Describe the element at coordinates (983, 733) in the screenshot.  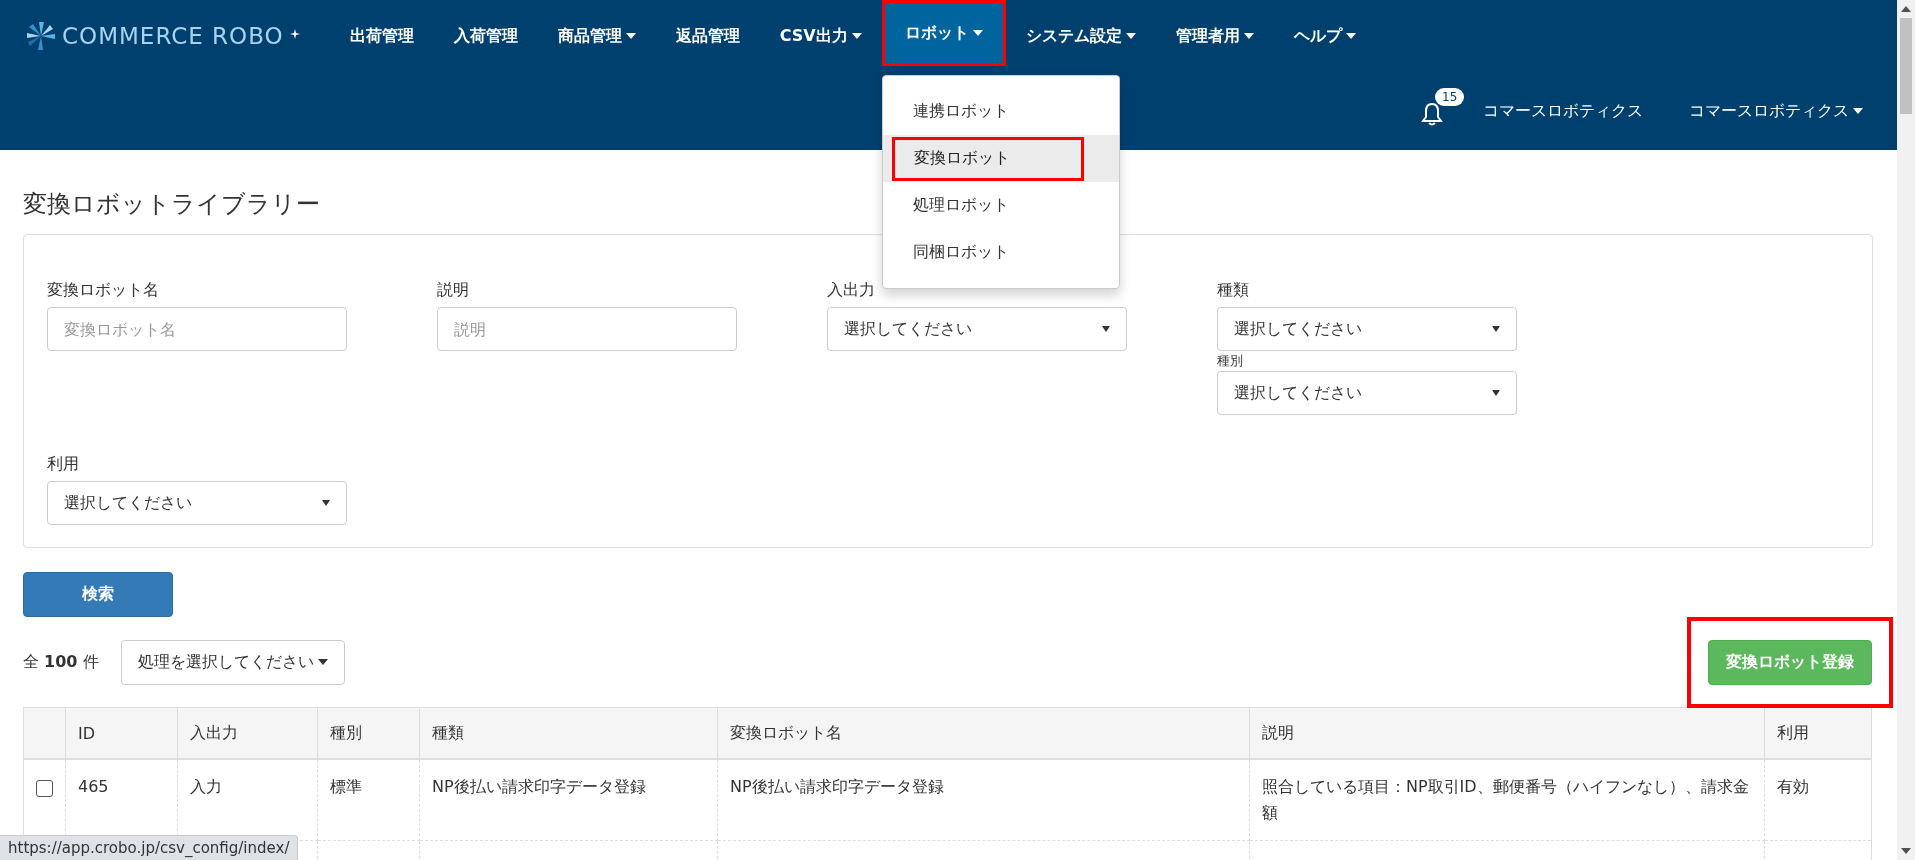
I see `column-header: 変換ロボット名` at that location.